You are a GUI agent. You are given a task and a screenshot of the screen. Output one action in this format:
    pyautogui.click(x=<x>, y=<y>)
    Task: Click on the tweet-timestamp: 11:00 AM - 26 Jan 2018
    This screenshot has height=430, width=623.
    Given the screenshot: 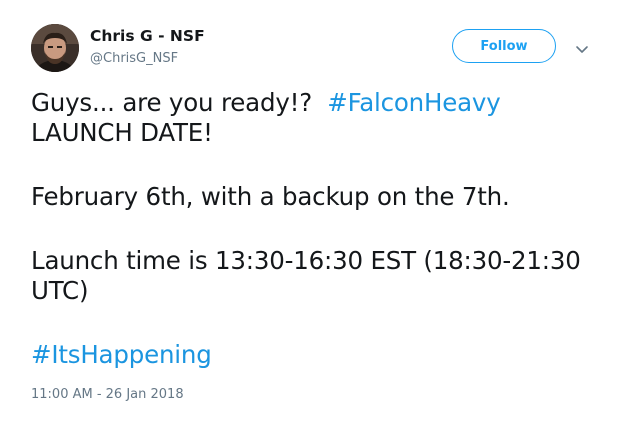 What is the action you would take?
    pyautogui.click(x=107, y=394)
    